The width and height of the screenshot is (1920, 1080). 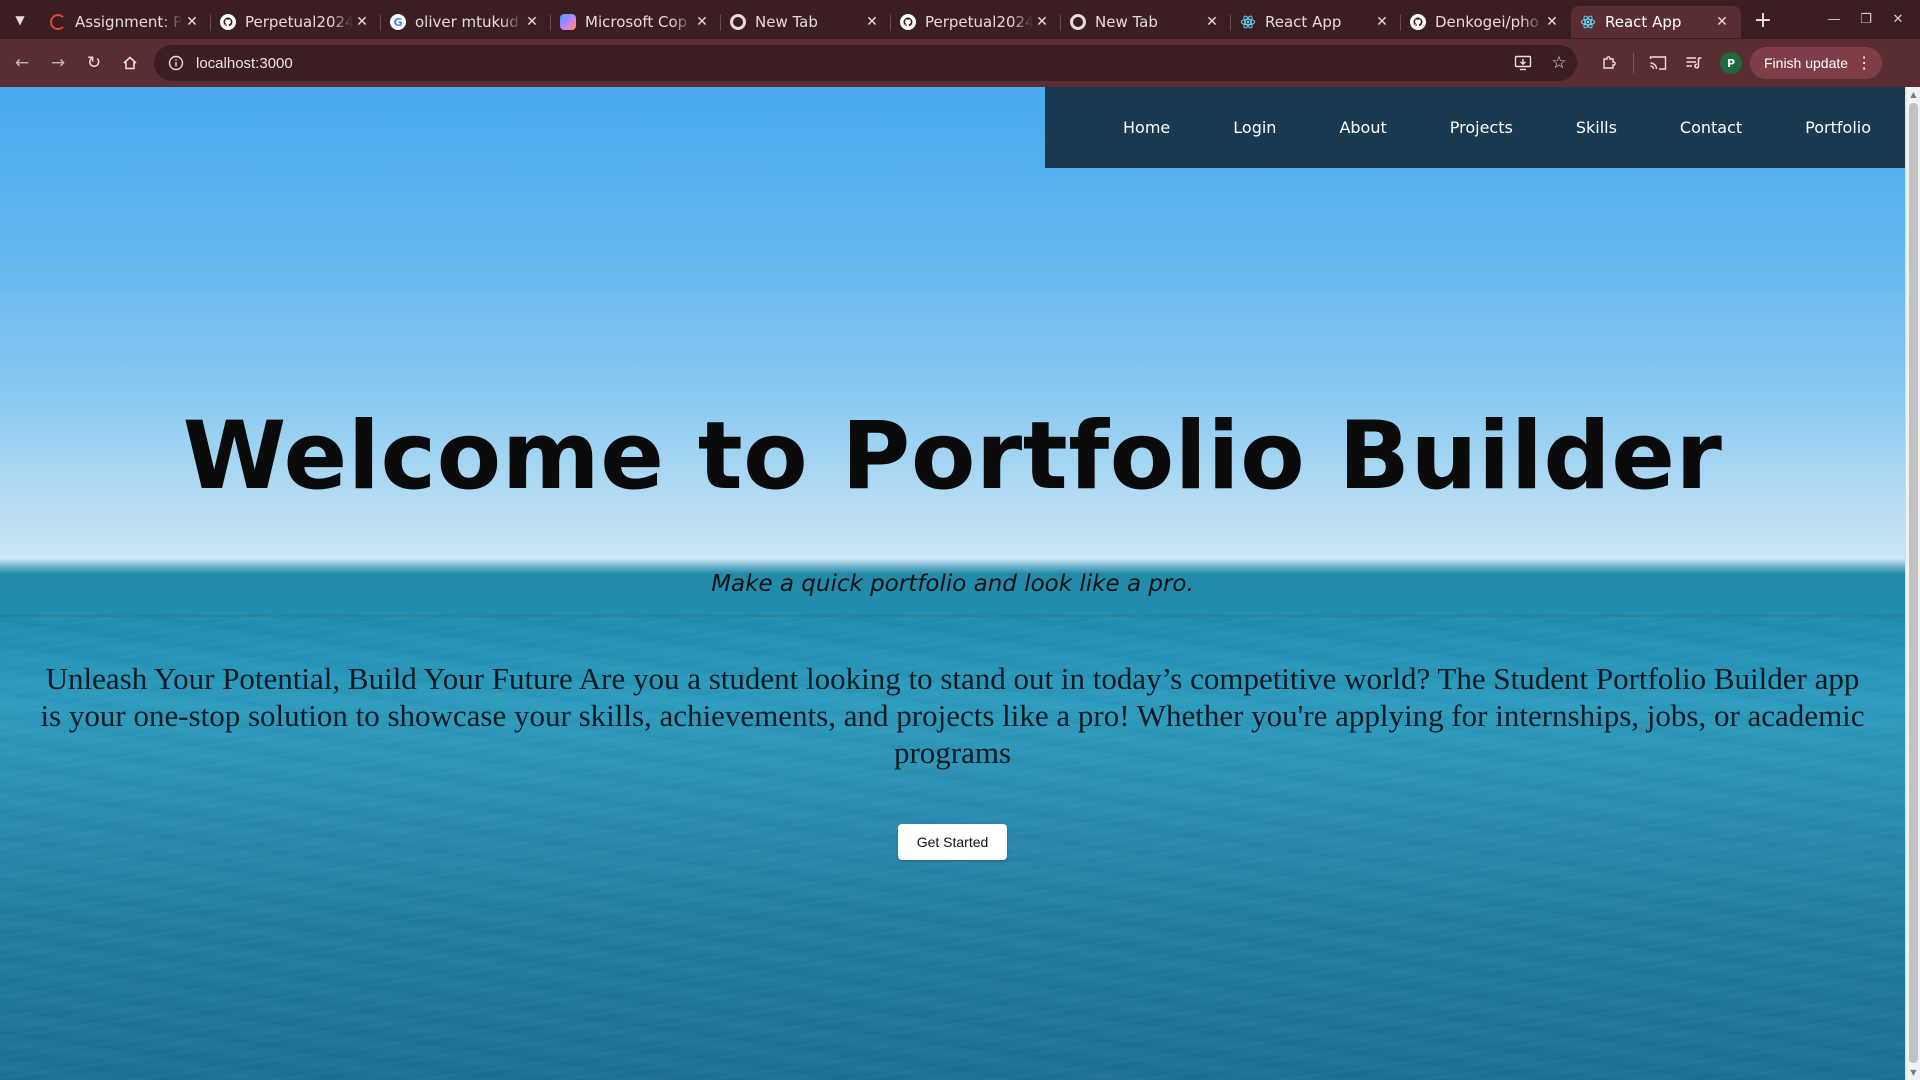 I want to click on nav-link-about: About, so click(x=1362, y=127).